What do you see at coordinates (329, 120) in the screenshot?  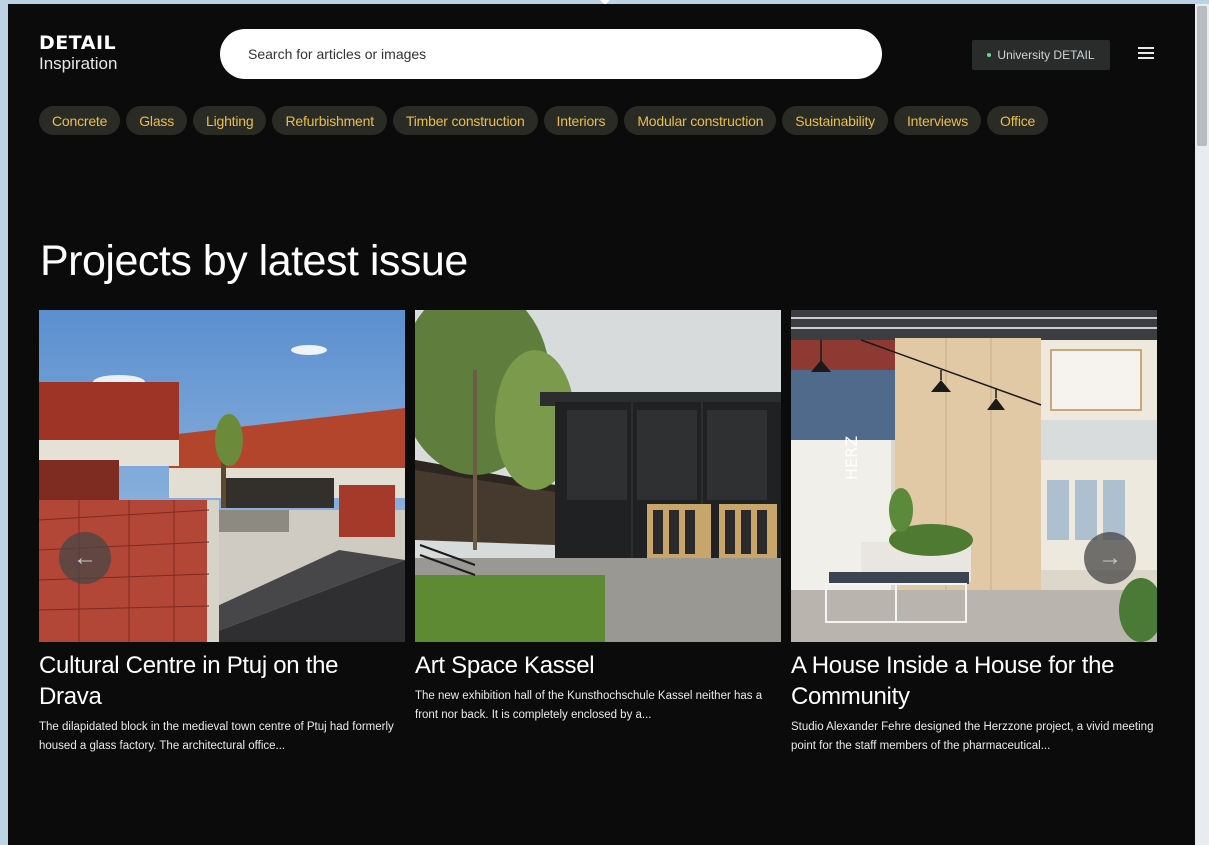 I see `tag-refurbishment: Refurbishment` at bounding box center [329, 120].